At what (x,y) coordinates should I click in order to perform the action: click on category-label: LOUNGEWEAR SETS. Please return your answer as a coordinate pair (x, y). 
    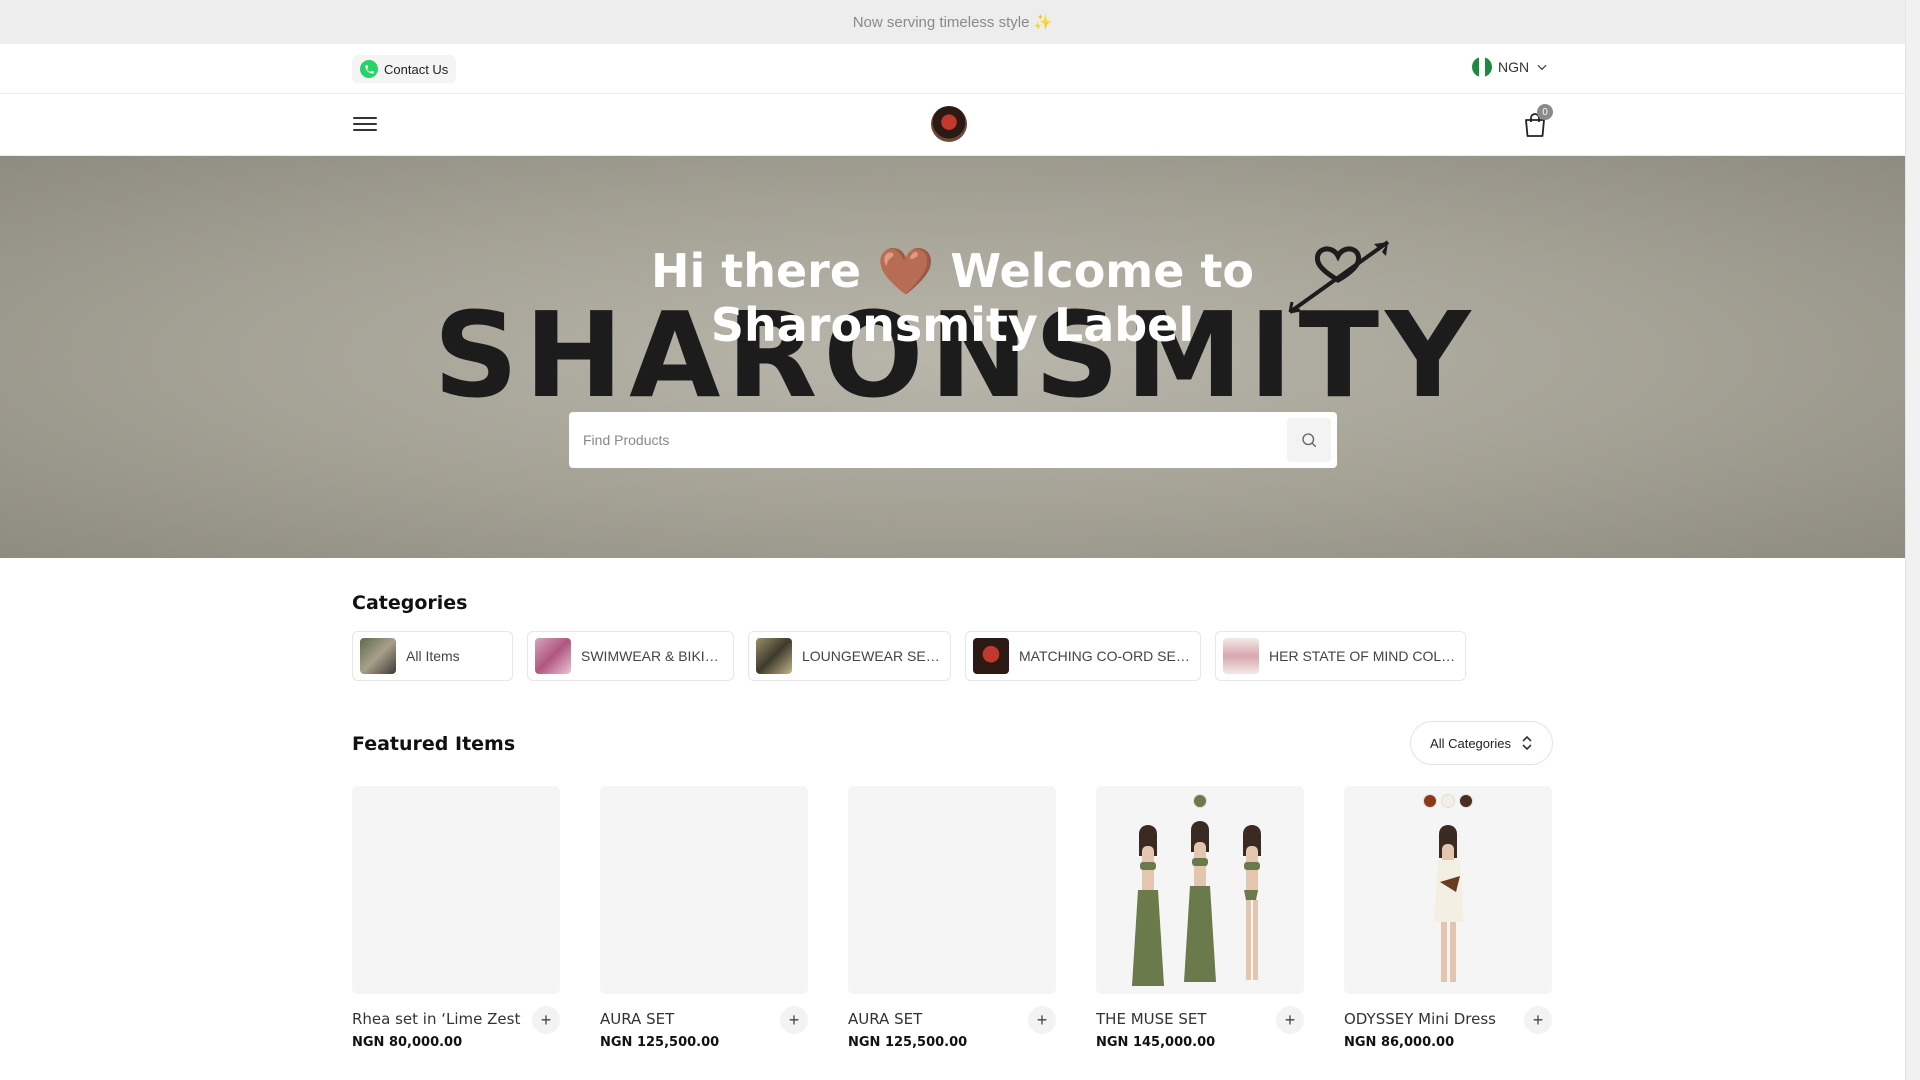
    Looking at the image, I should click on (872, 656).